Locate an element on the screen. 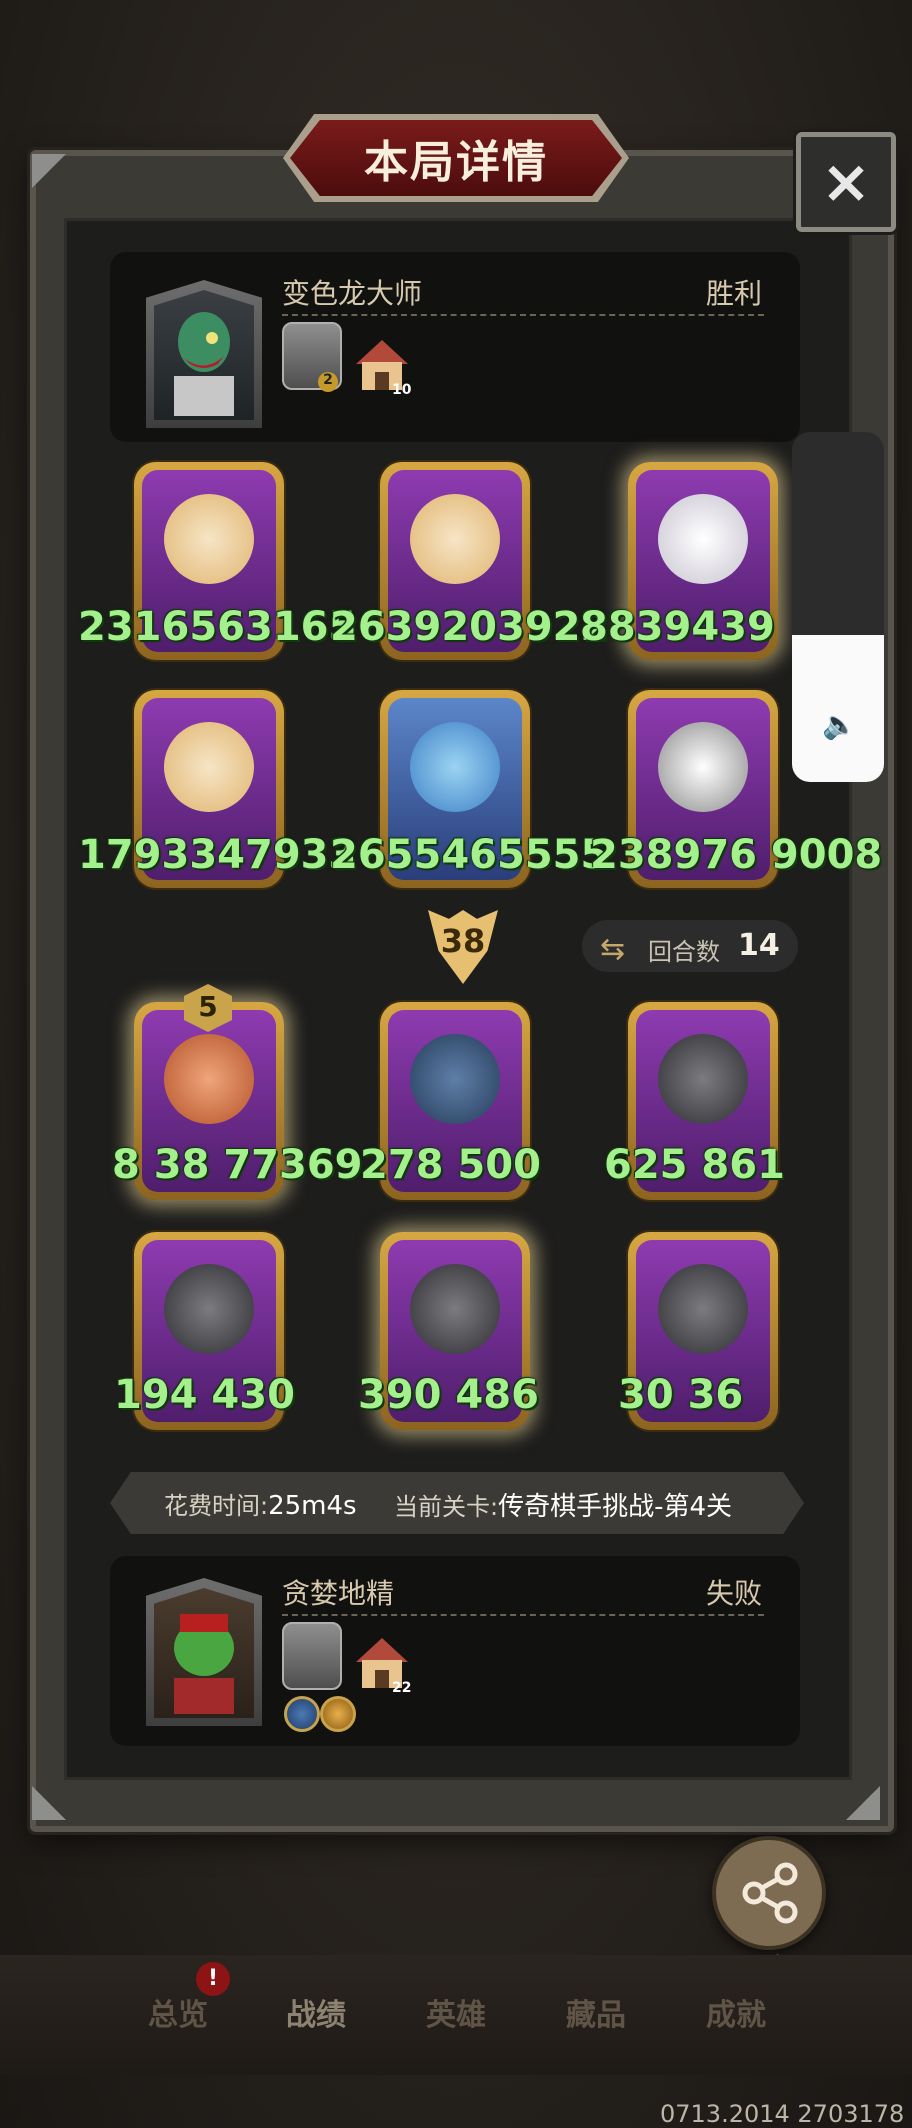 This screenshot has width=912, height=2128. stat-text: 625 861 is located at coordinates (694, 1165).